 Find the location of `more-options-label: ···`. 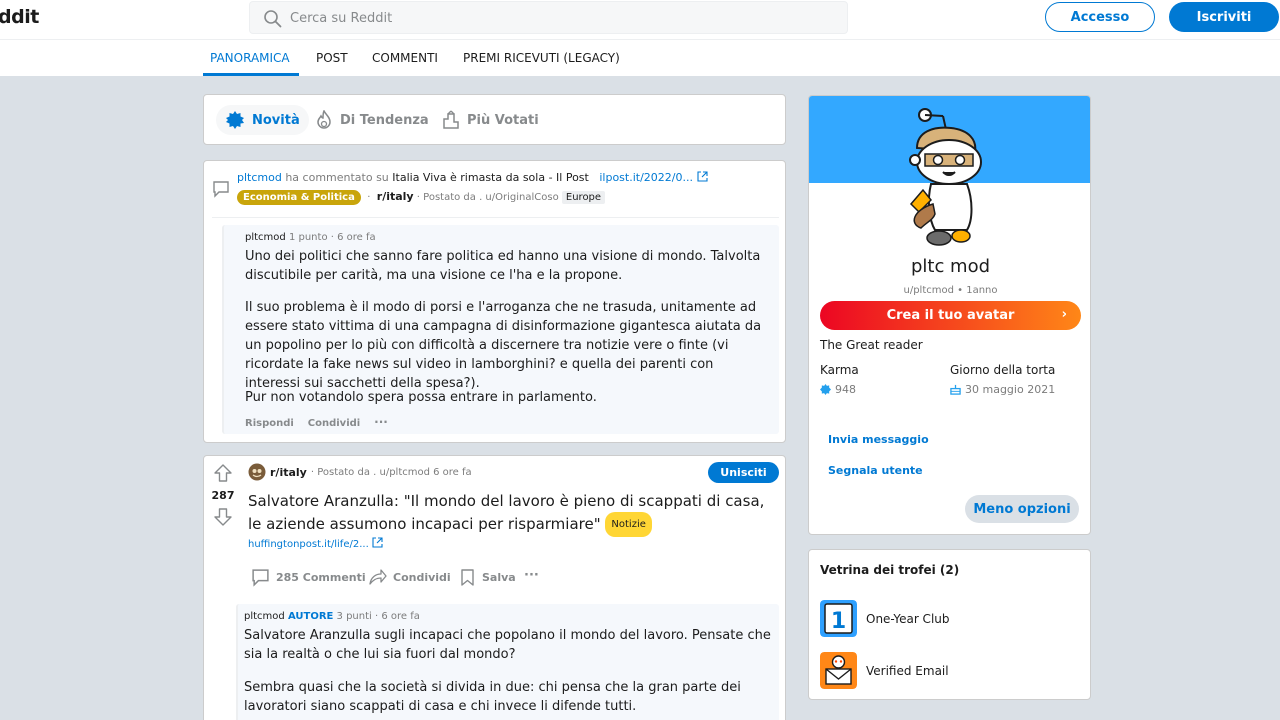

more-options-label: ··· is located at coordinates (531, 575).